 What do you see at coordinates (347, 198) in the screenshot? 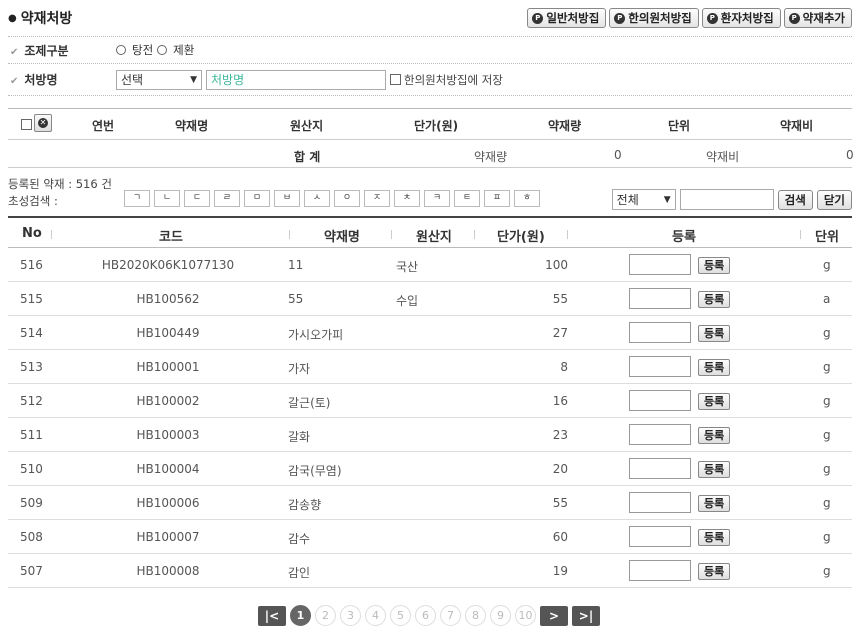
I see `chosung-button: ㅇ` at bounding box center [347, 198].